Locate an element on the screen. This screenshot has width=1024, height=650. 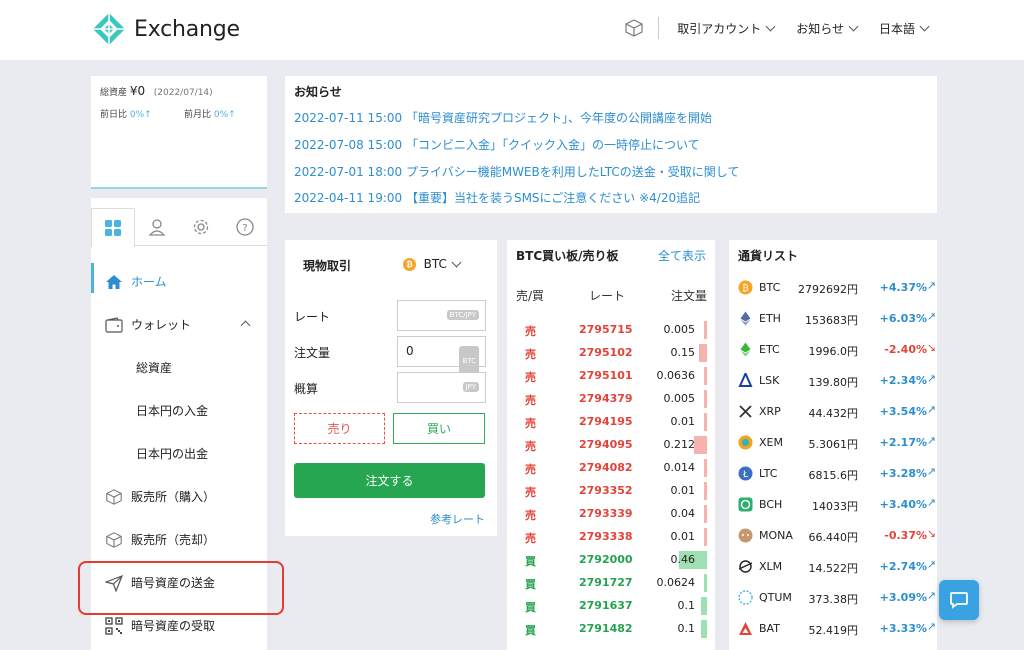
qty-field: 0 BTC is located at coordinates (441, 356).